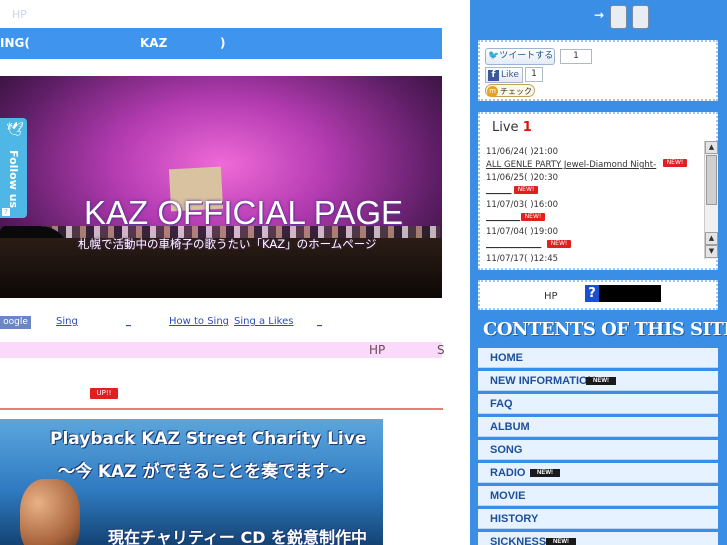  Describe the element at coordinates (598, 473) in the screenshot. I see `menu-item-radio: RADIO NEW!` at that location.